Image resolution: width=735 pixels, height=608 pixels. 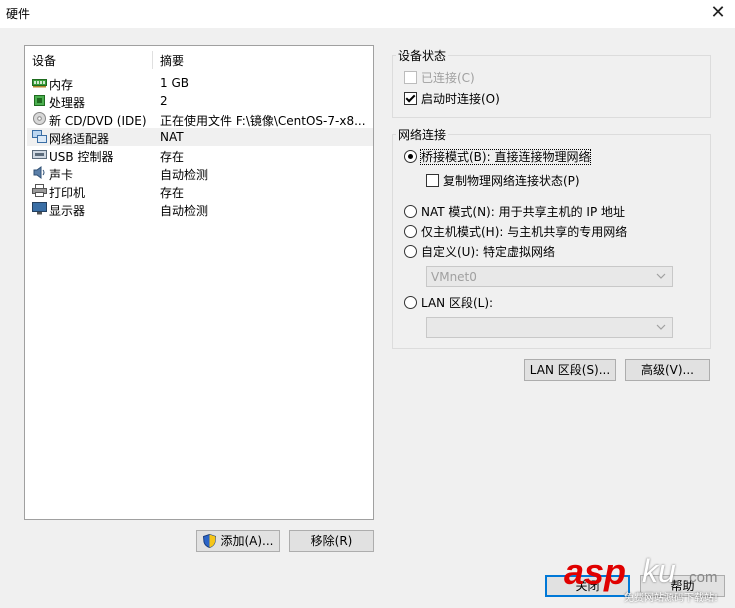 I want to click on device-row-memory: 内存 1 GB, so click(x=200, y=83).